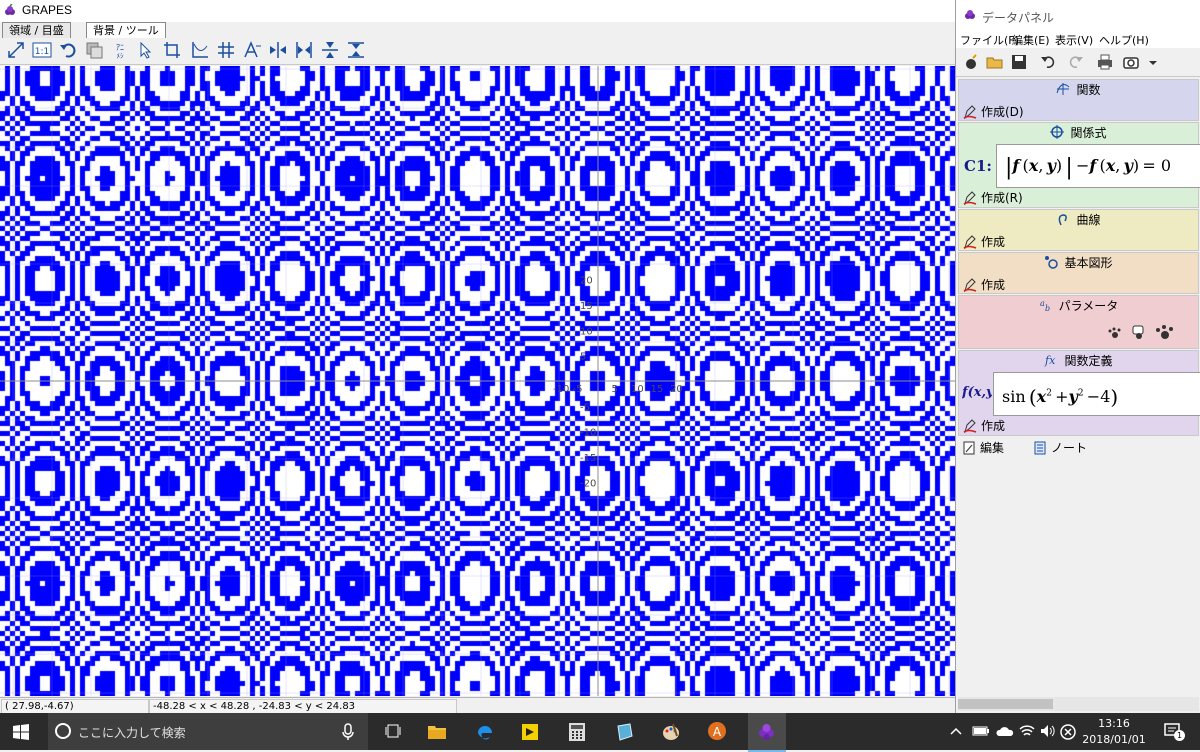 The image size is (1200, 752). I want to click on taskbar-paint, so click(671, 731).